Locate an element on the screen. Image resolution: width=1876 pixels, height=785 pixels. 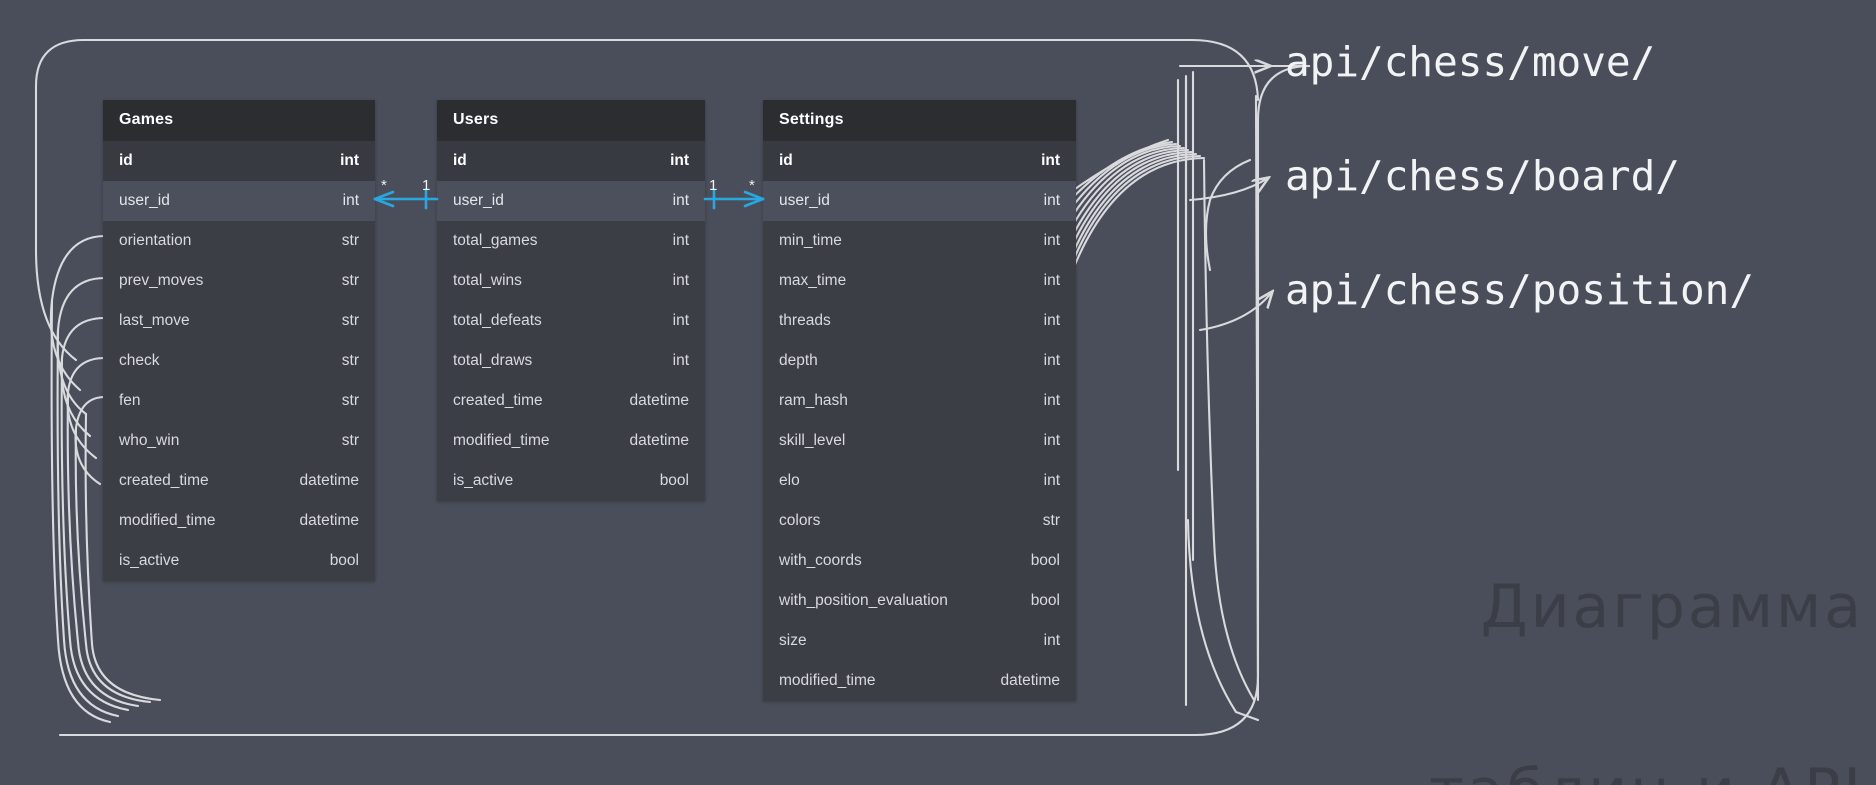
table-row: threads int is located at coordinates (919, 321).